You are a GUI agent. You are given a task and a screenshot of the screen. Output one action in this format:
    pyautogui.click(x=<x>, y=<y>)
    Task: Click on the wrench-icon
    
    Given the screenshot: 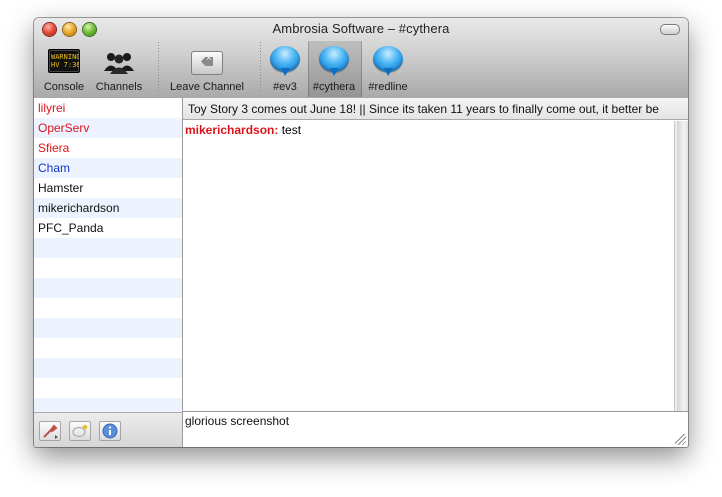 What is the action you would take?
    pyautogui.click(x=50, y=431)
    